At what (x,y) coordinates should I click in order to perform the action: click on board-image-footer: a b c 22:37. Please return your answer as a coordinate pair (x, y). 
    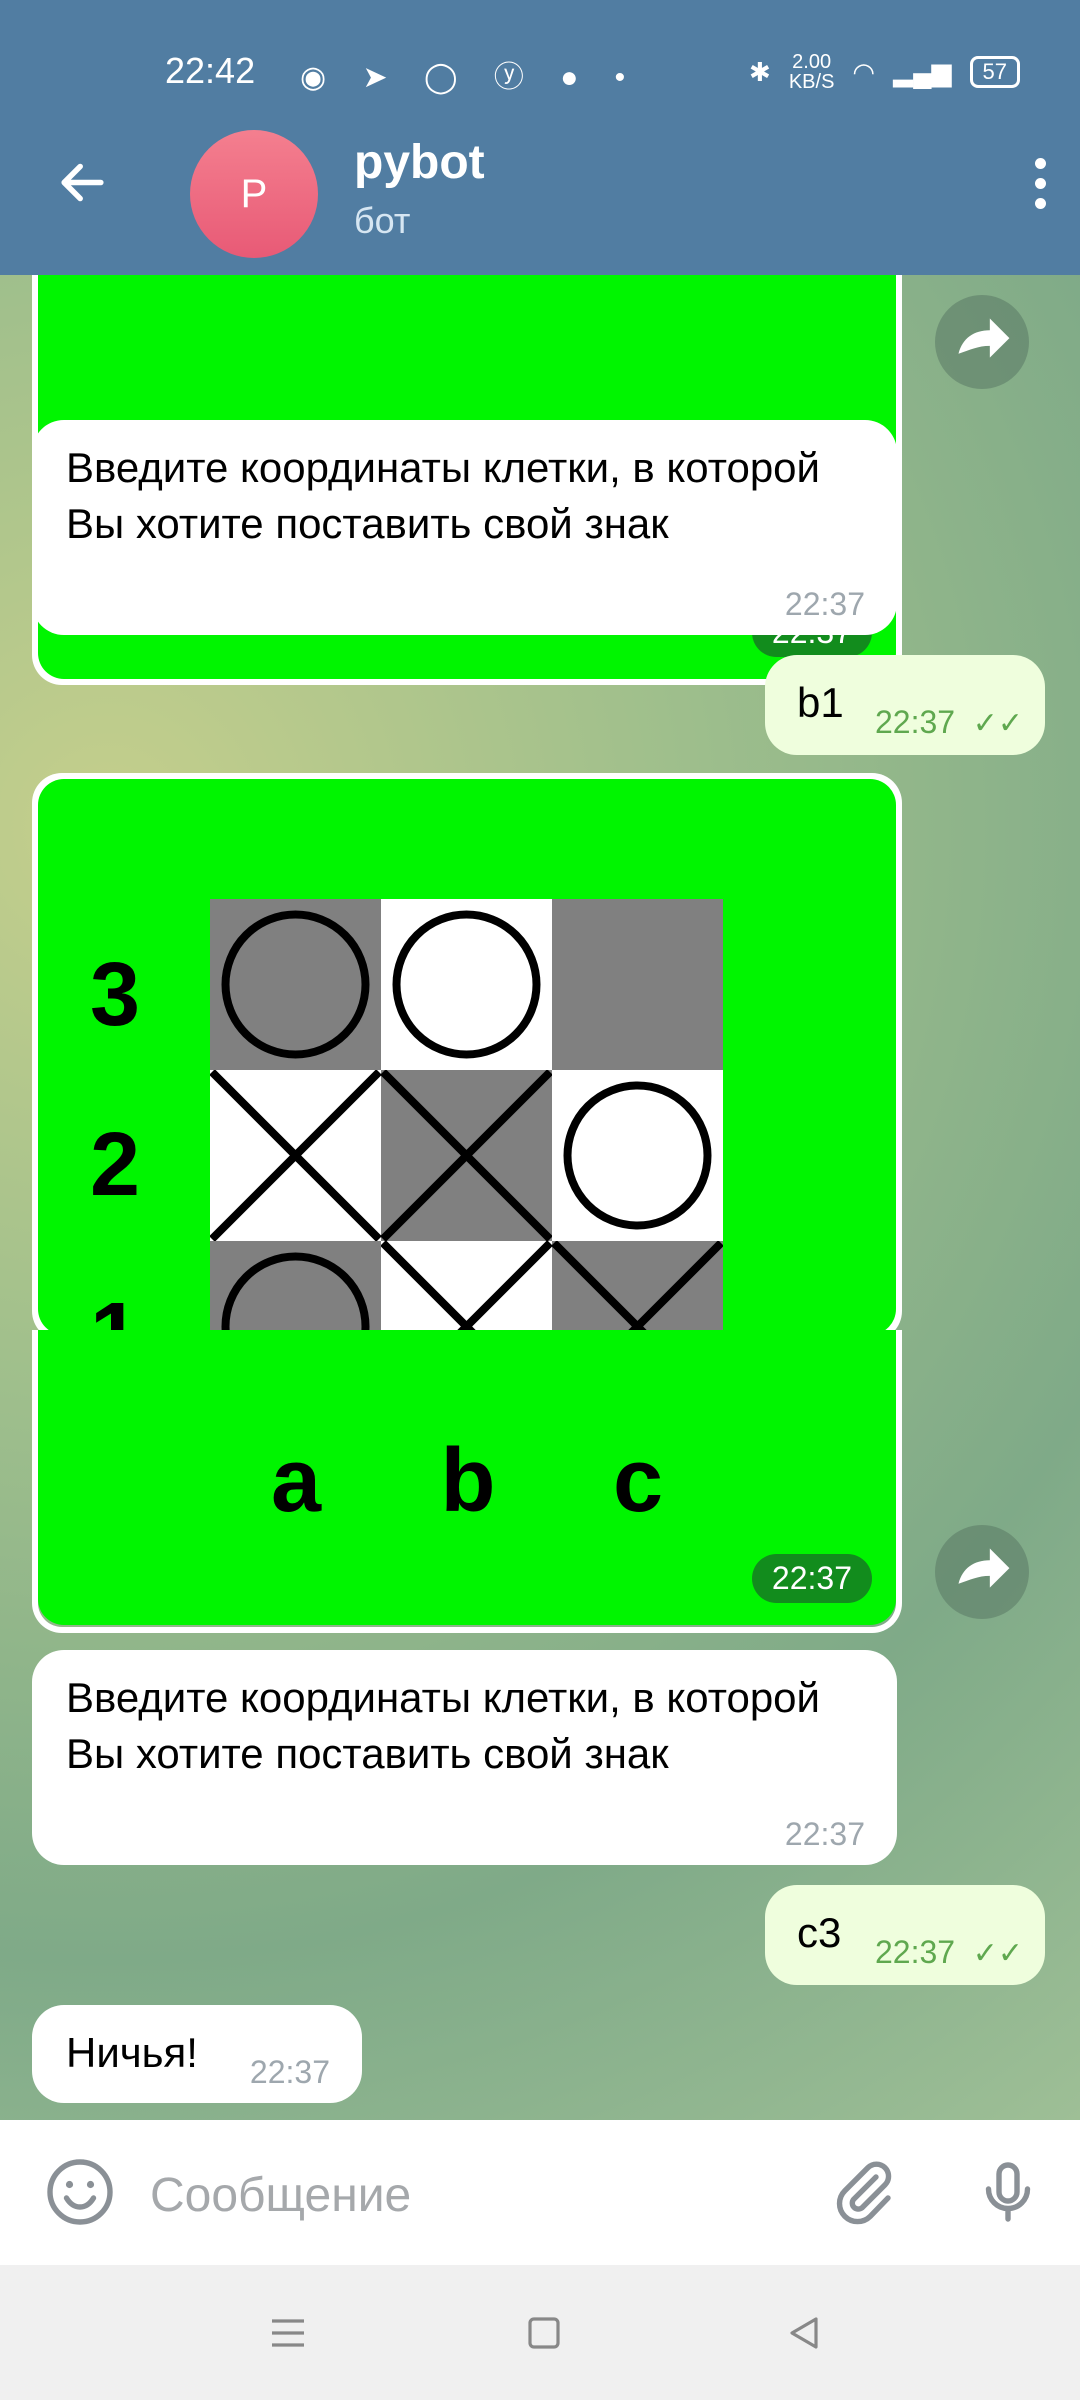
    Looking at the image, I should click on (467, 1477).